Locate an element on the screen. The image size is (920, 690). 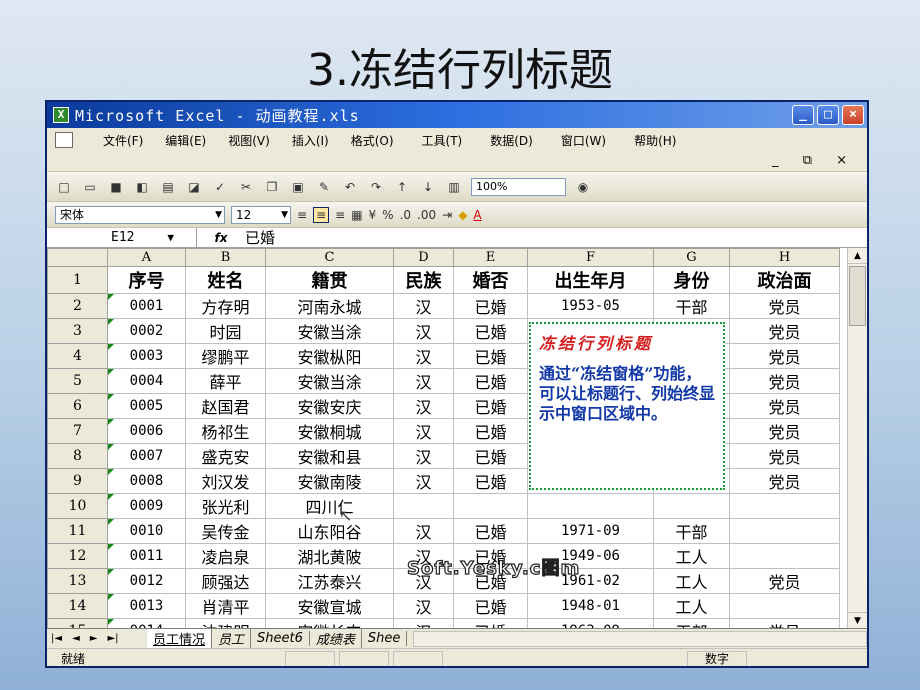
table-cell: 0007 is located at coordinates (146, 456).